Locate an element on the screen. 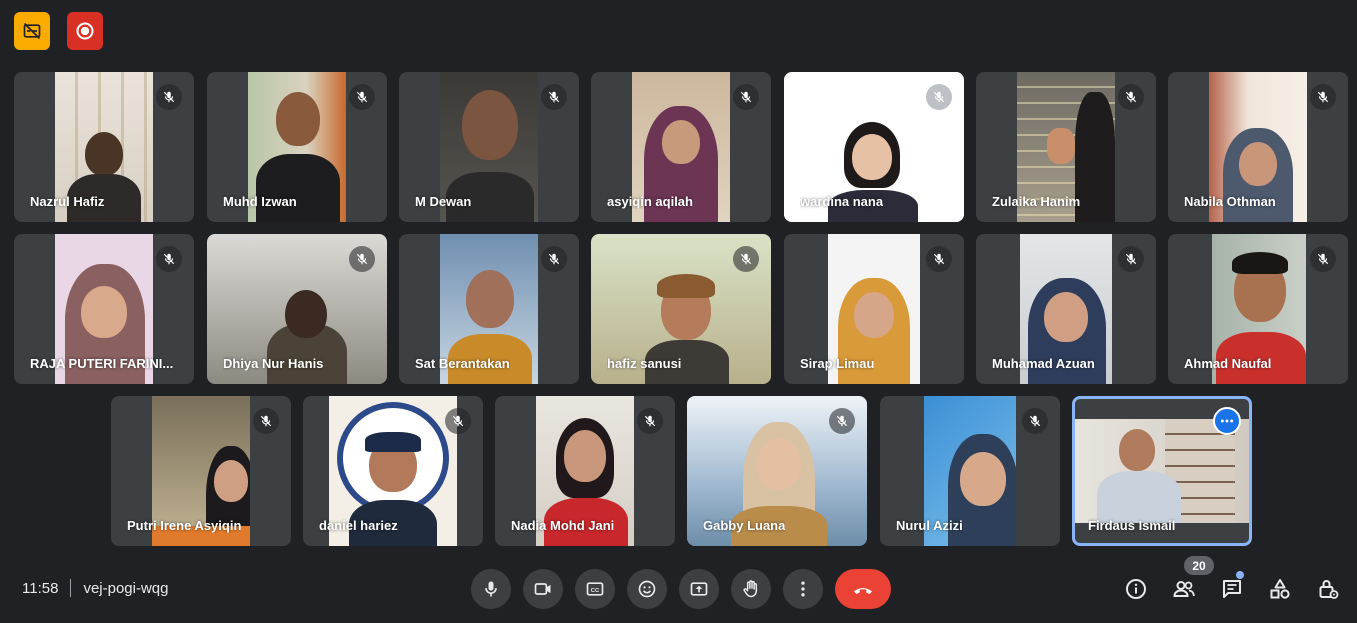 This screenshot has width=1357, height=623. host-controls-button is located at coordinates (1328, 589).